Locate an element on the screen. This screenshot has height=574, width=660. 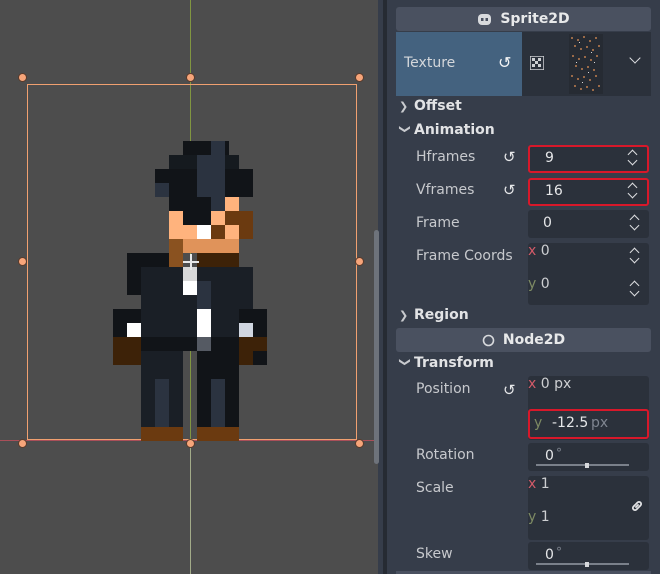
frame-coords-x-field: x 0 is located at coordinates (588, 257).